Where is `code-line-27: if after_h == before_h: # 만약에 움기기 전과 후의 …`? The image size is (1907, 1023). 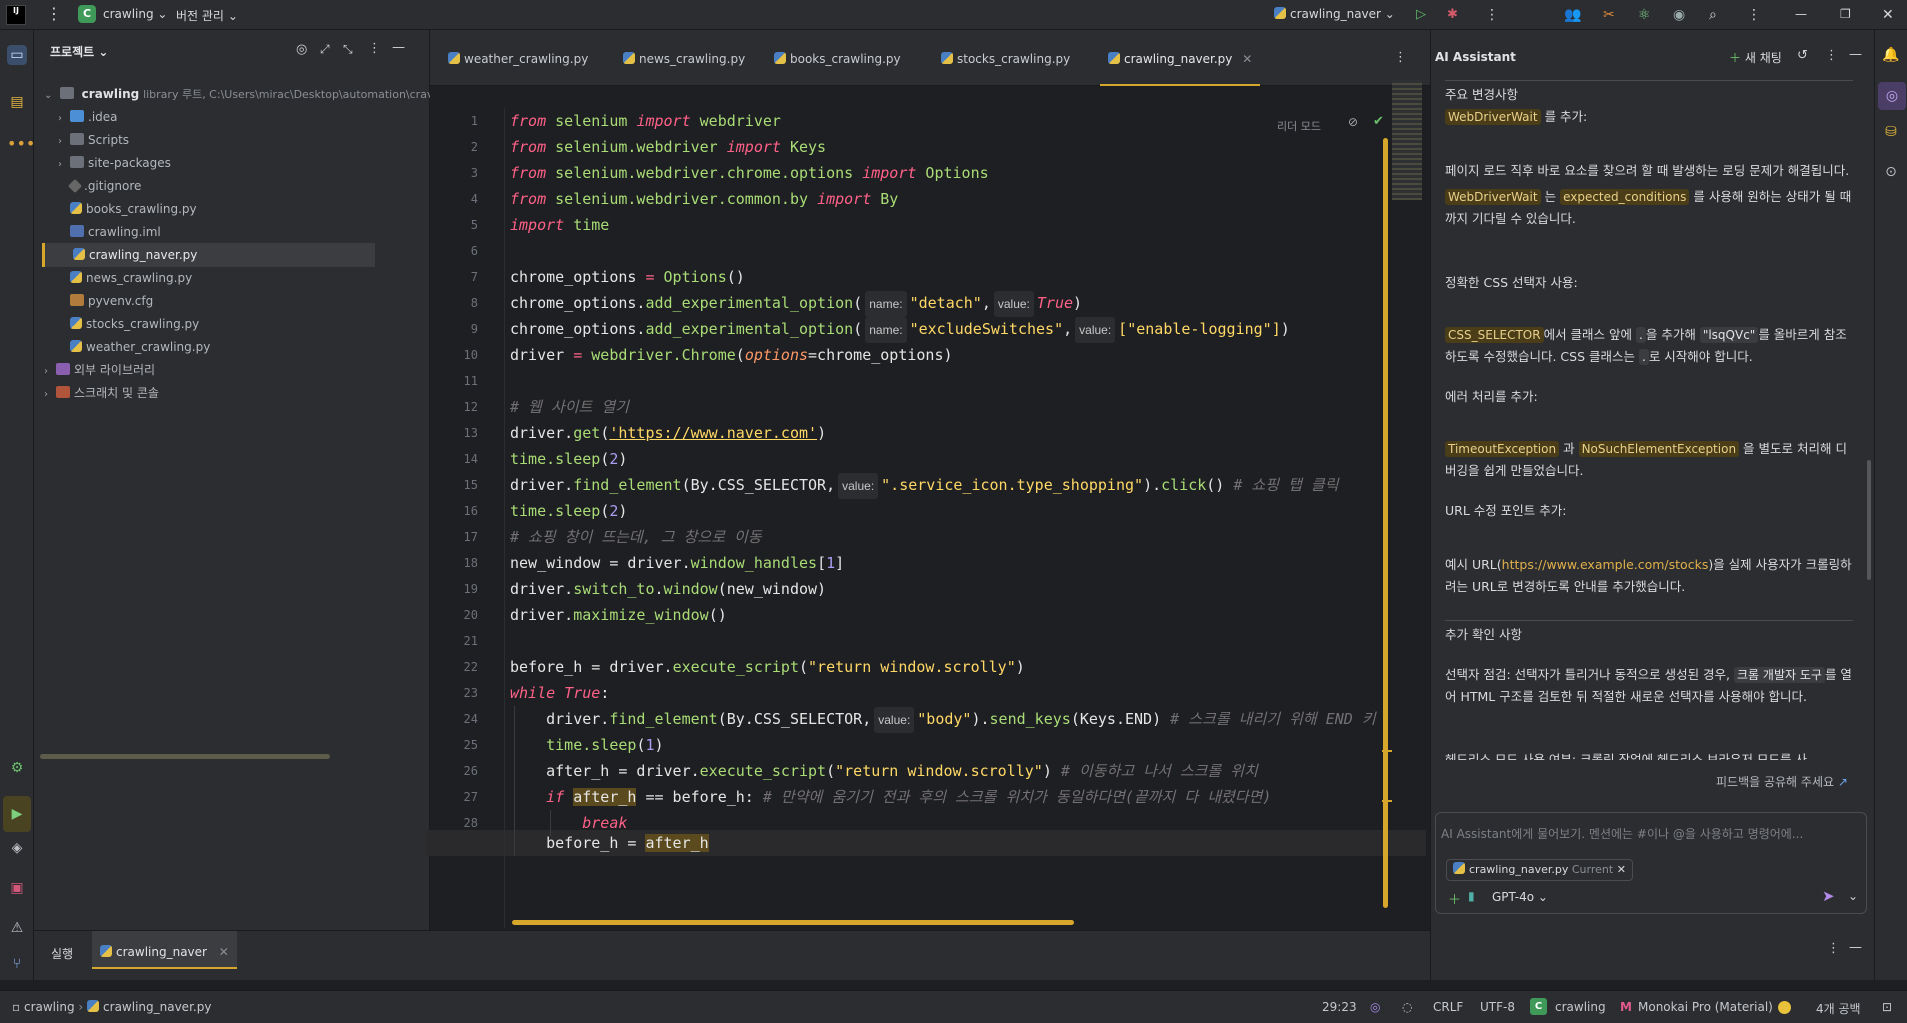 code-line-27: if after_h == before_h: # 만약에 움기기 전과 후의 … is located at coordinates (890, 797).